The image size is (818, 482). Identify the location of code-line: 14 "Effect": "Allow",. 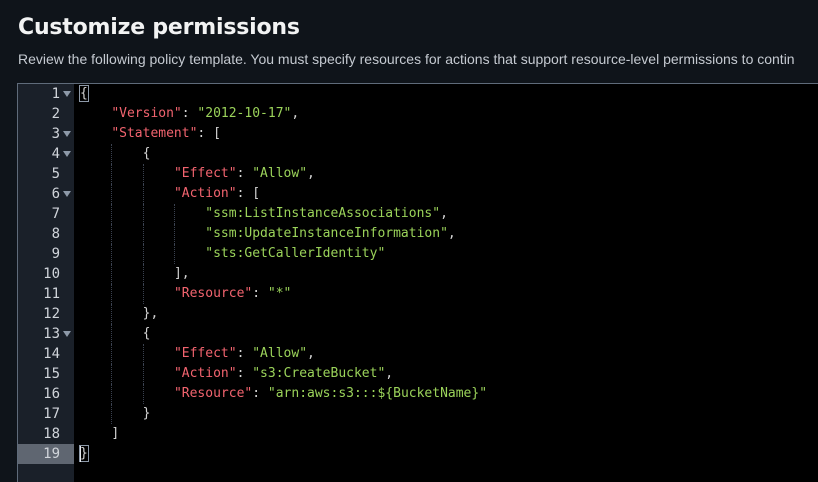
(418, 354).